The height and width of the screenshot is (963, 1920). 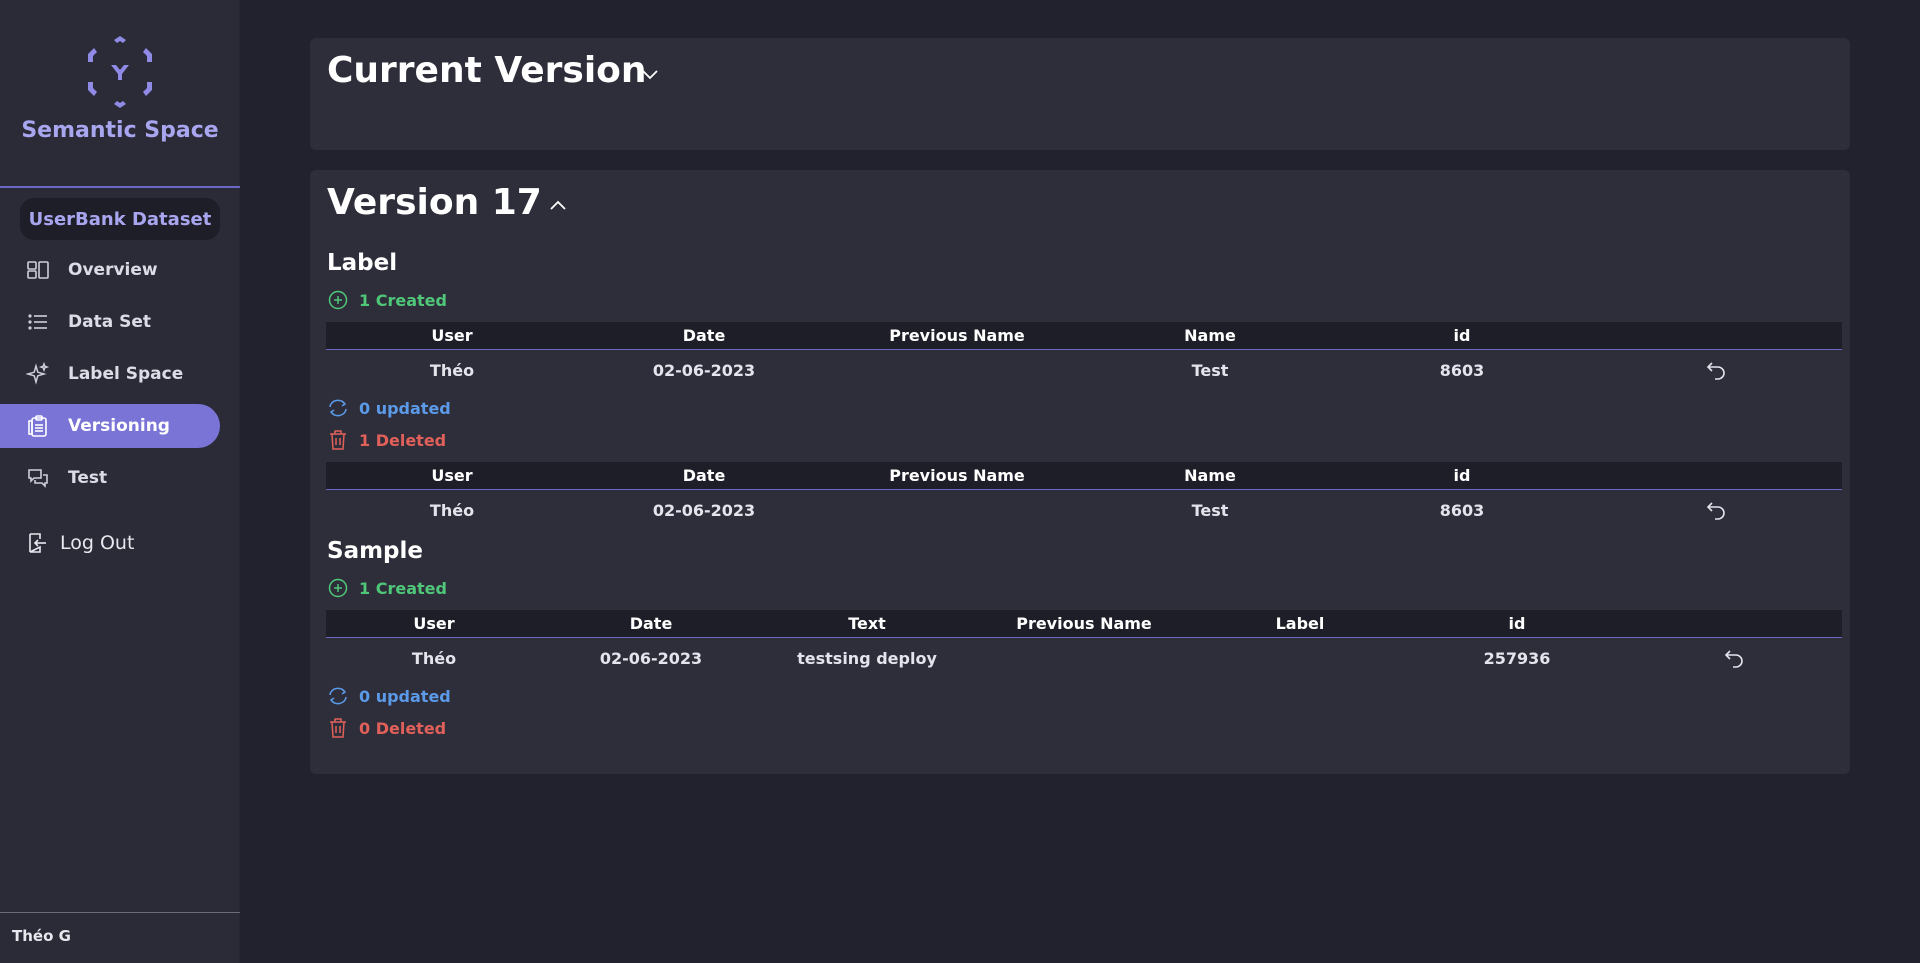 What do you see at coordinates (38, 543) in the screenshot?
I see `logout-icon` at bounding box center [38, 543].